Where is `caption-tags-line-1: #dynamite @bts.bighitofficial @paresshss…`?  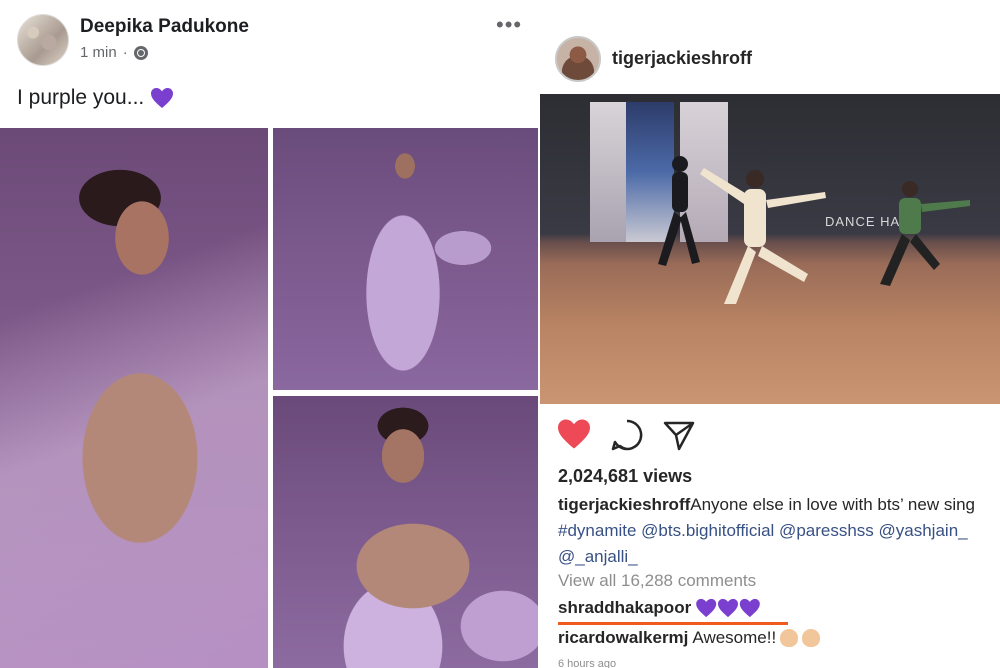
caption-tags-line-1: #dynamite @bts.bighitofficial @paresshss… is located at coordinates (763, 530).